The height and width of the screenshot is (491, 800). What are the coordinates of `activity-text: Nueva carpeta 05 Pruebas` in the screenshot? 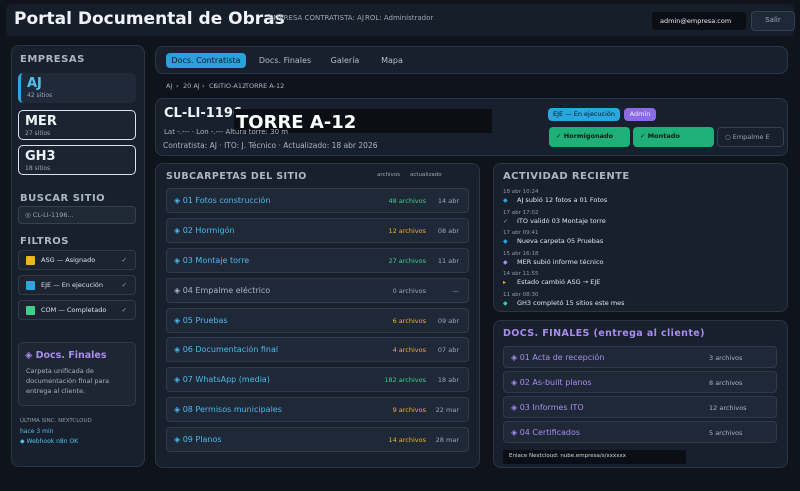 It's located at (560, 241).